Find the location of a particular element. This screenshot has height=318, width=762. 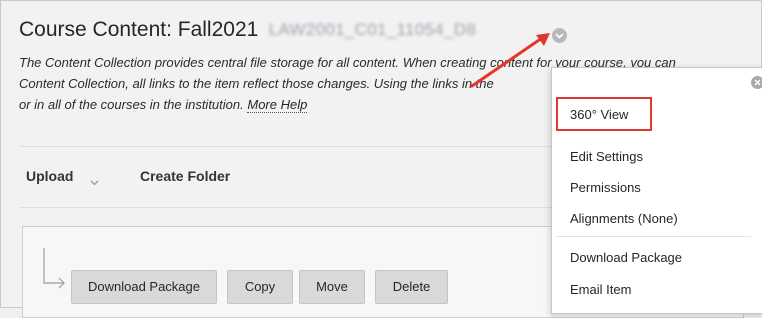

copy-button: Copy is located at coordinates (260, 287).